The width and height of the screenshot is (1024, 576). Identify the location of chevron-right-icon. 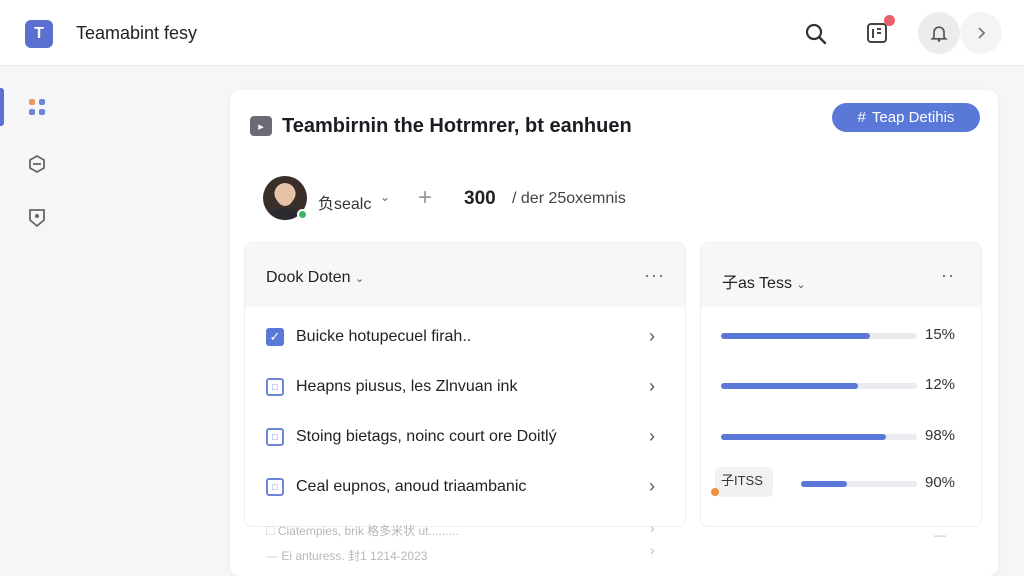
(981, 33).